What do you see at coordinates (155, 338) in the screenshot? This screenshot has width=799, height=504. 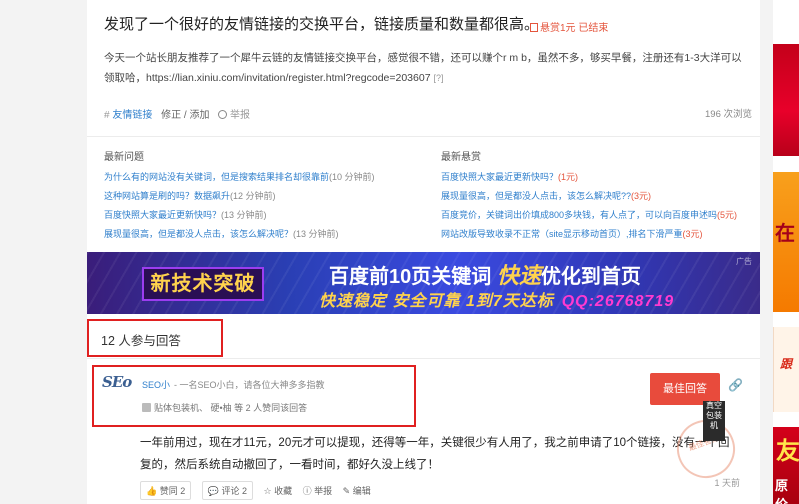 I see `highlight-box-count` at bounding box center [155, 338].